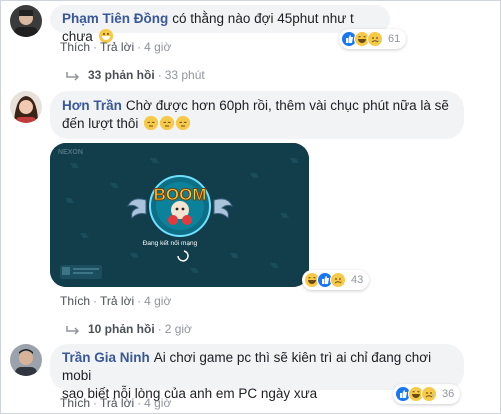 The width and height of the screenshot is (501, 414). Describe the element at coordinates (357, 280) in the screenshot. I see `reaction-count: 43` at that location.